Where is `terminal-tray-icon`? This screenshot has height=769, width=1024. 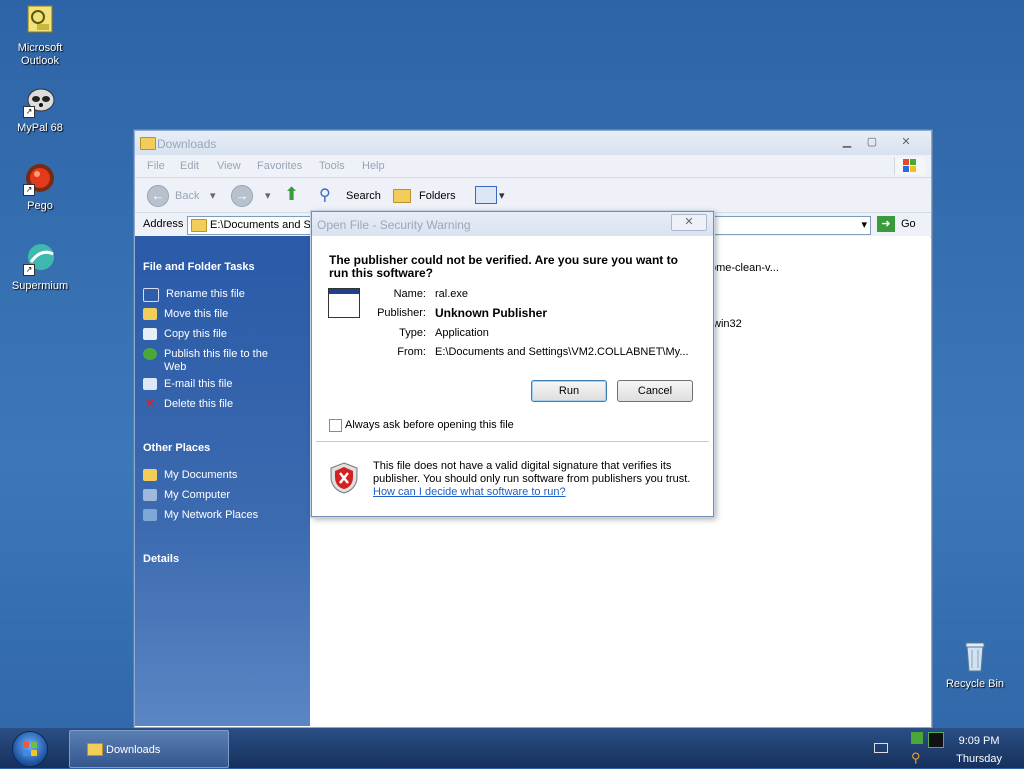 terminal-tray-icon is located at coordinates (936, 740).